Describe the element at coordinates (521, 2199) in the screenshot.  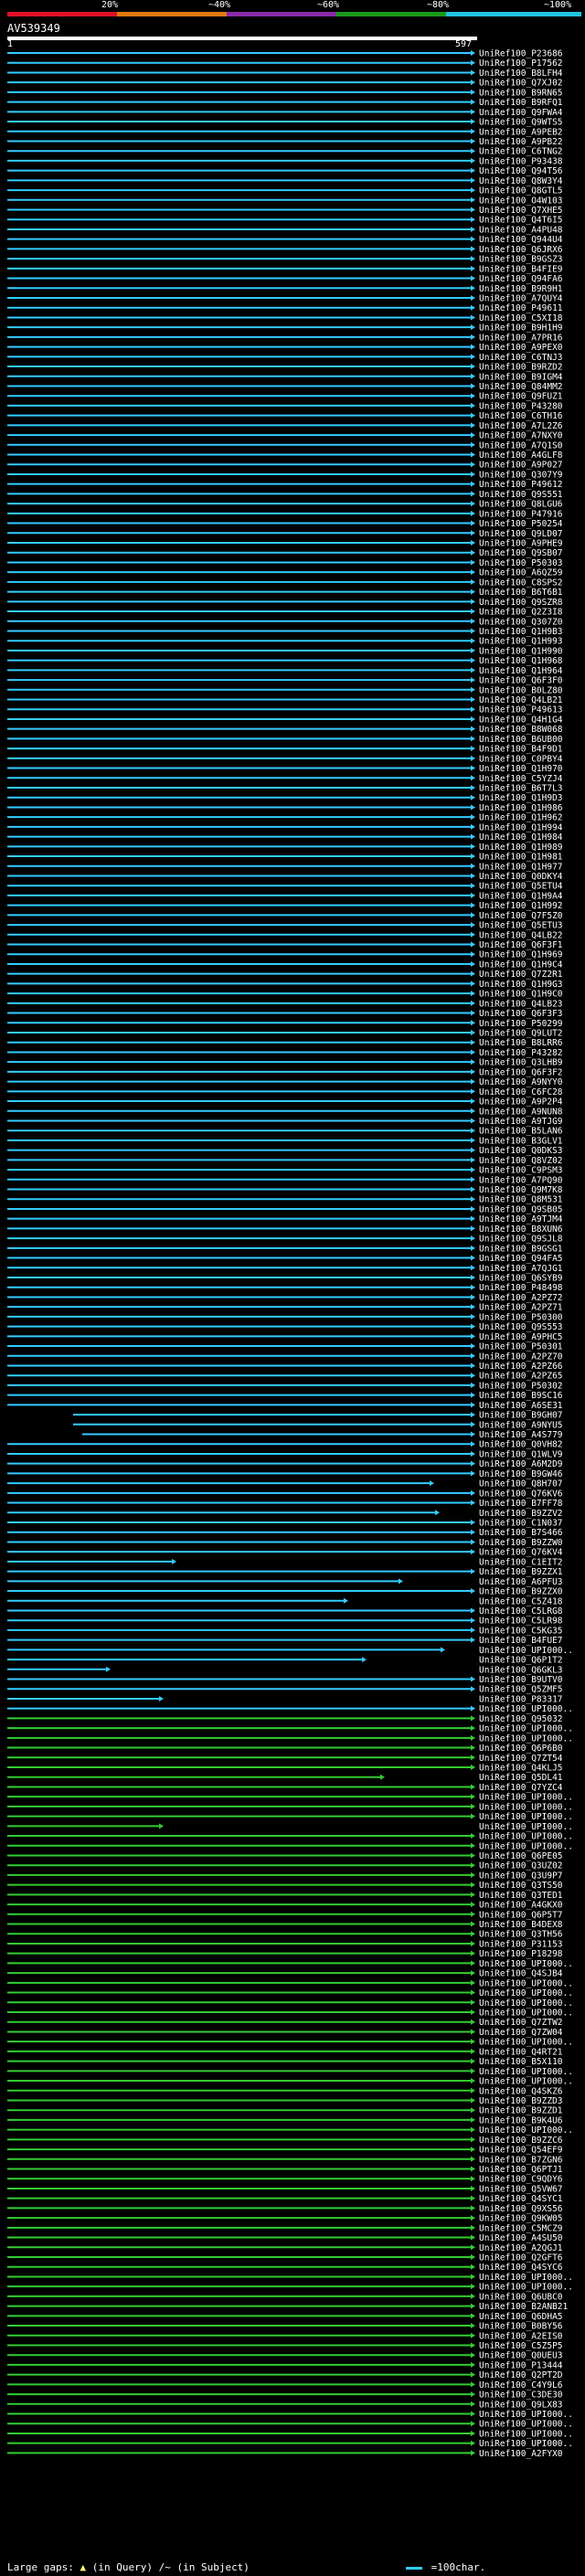
I see `hit-label: UniRef100_Q4SYC1` at that location.